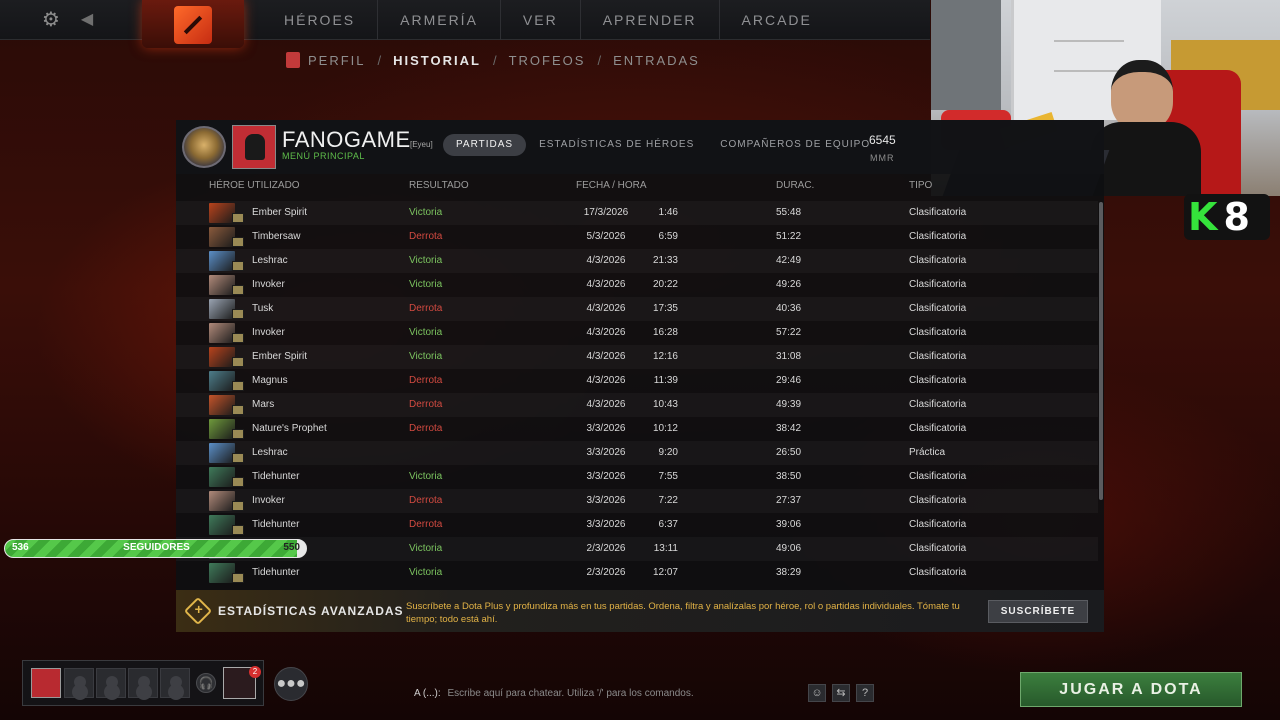 This screenshot has height=720, width=1280. Describe the element at coordinates (541, 20) in the screenshot. I see `nav-watch: VER` at that location.